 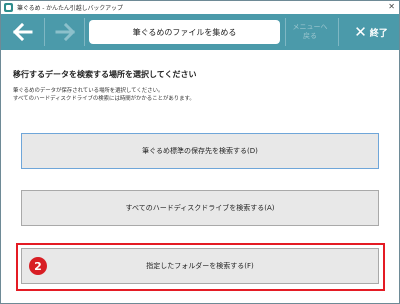 I want to click on search-default-location-button: 筆ぐるめ標準の保存先を検索する(D), so click(x=200, y=151).